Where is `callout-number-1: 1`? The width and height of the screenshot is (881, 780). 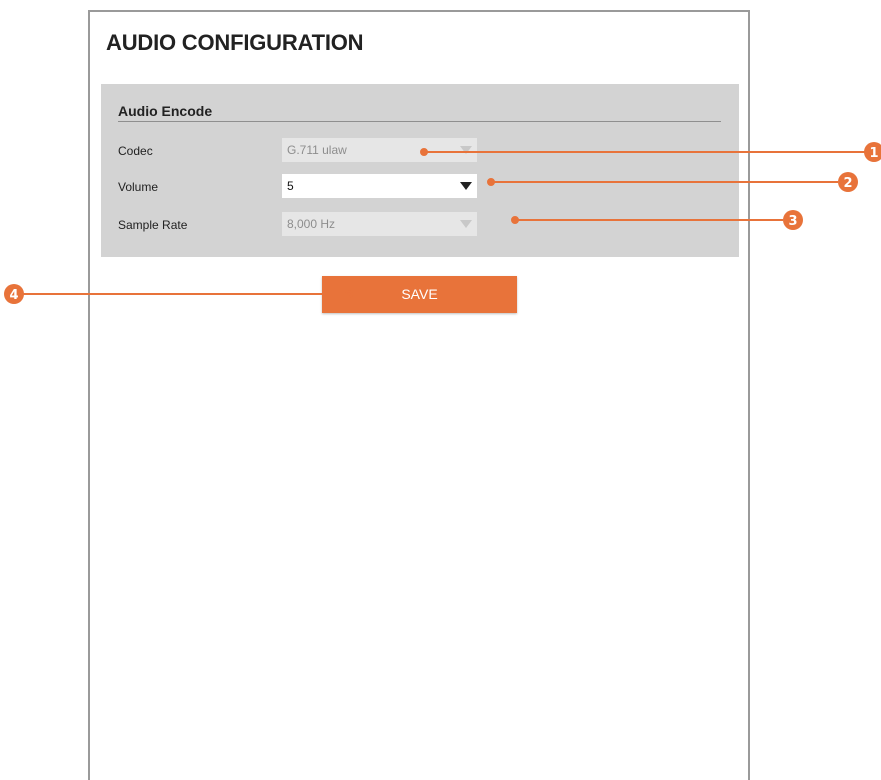
callout-number-1: 1 is located at coordinates (873, 153).